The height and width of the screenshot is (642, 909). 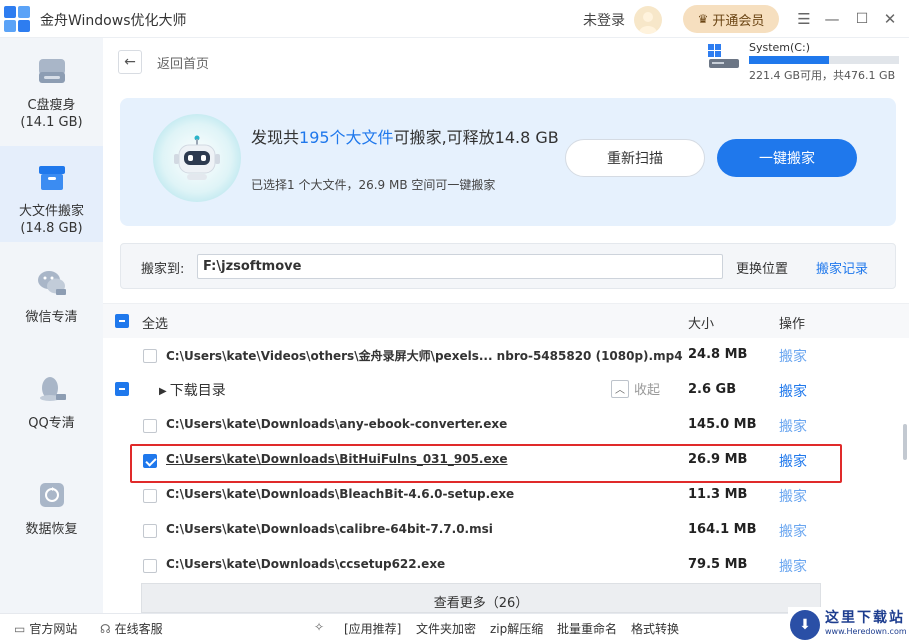 I want to click on expand-triangle-icon: ▶, so click(x=163, y=391).